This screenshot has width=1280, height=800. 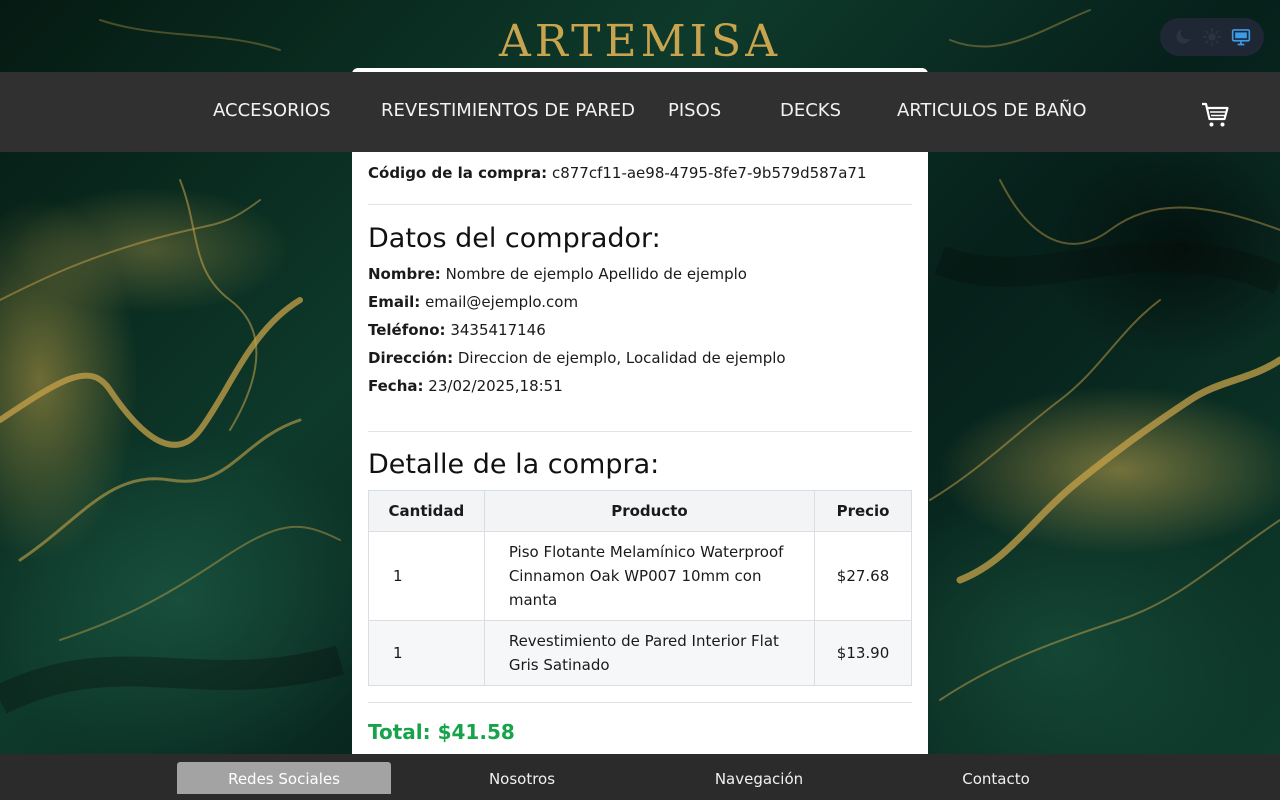 What do you see at coordinates (694, 112) in the screenshot?
I see `nav-item-pisos: PISOS` at bounding box center [694, 112].